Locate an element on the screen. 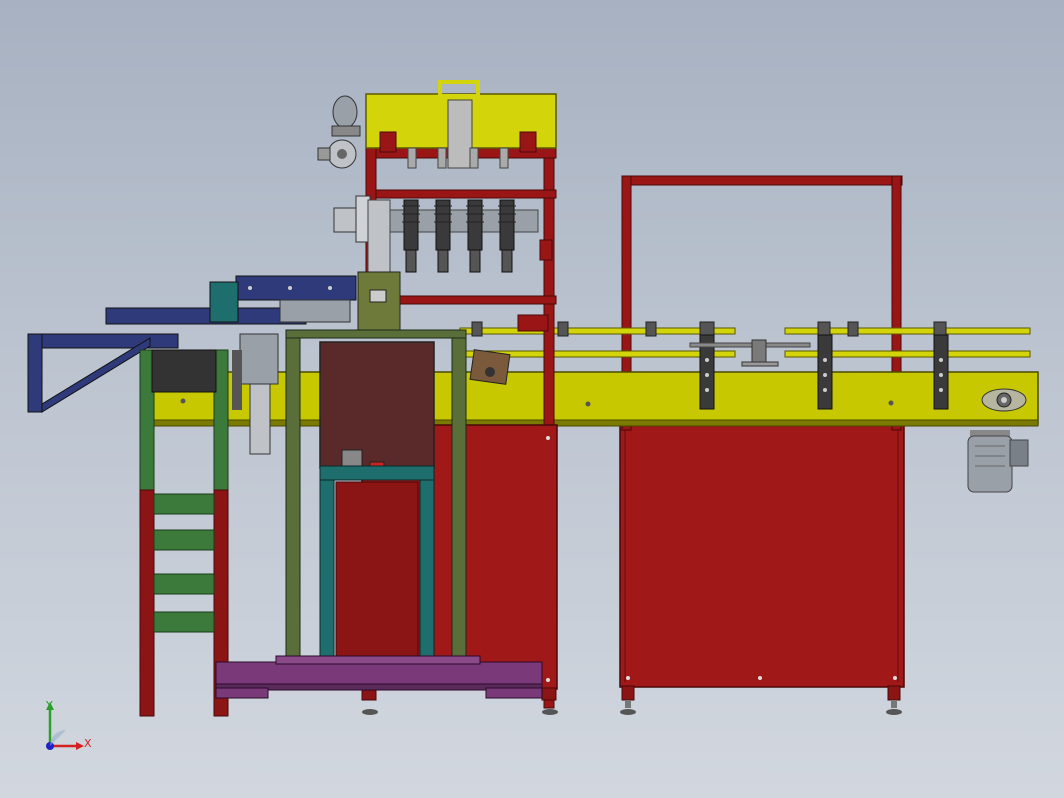  filling-nozzle-array is located at coordinates (462, 236).